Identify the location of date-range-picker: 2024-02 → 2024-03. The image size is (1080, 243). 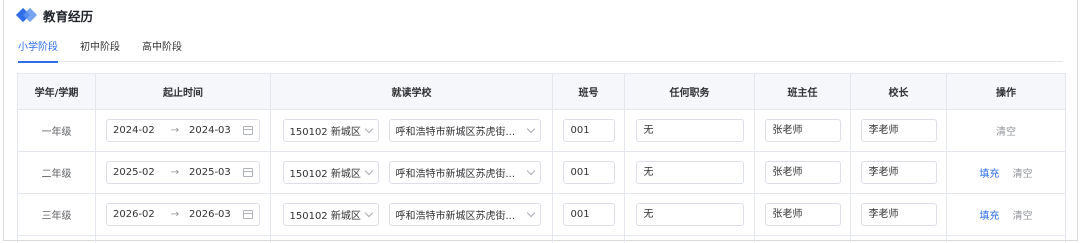
(183, 130).